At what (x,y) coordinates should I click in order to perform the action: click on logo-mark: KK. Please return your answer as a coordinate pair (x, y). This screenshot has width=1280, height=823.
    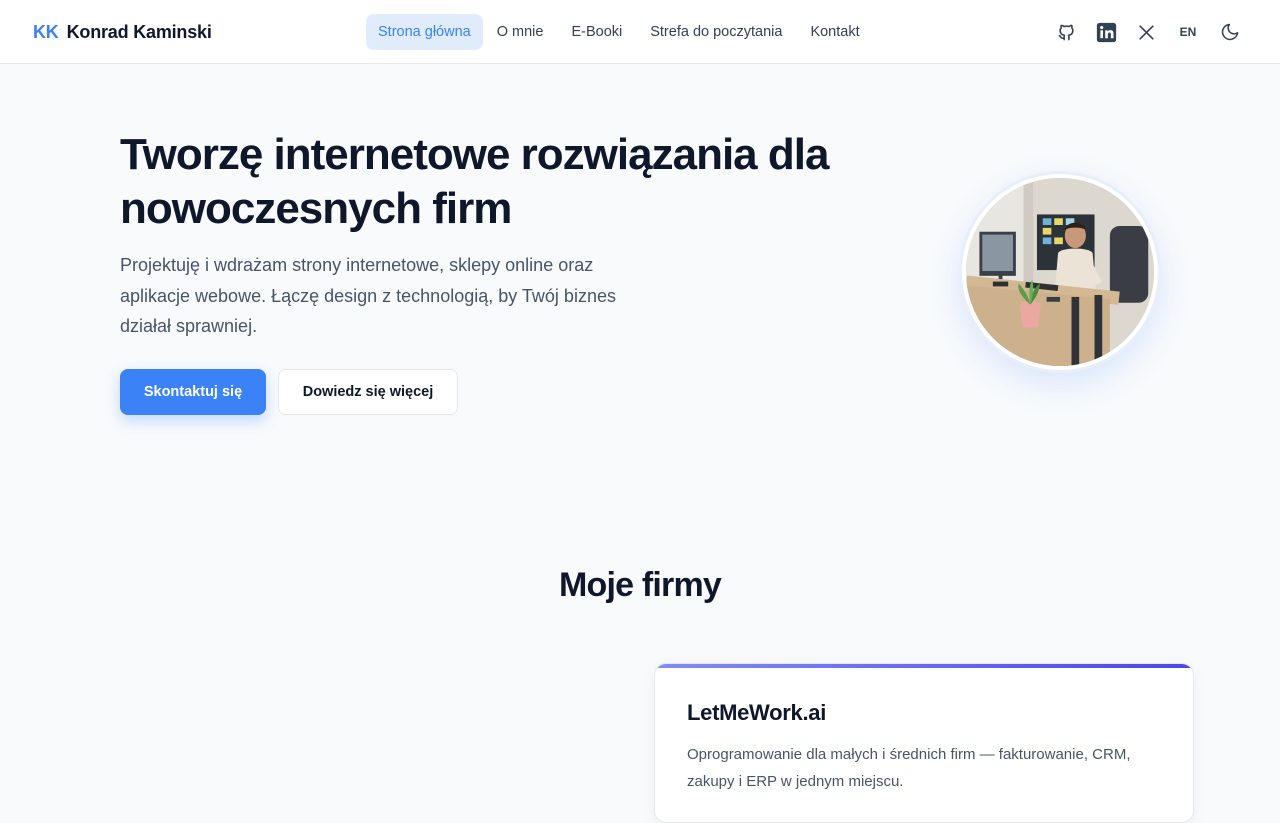
    Looking at the image, I should click on (46, 31).